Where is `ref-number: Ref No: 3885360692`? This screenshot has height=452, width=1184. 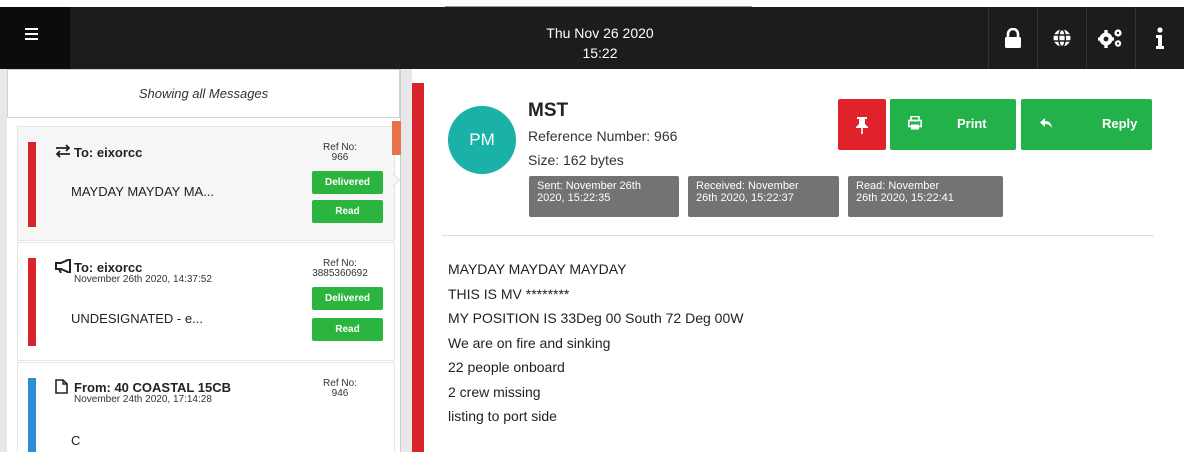
ref-number: Ref No: 3885360692 is located at coordinates (340, 269).